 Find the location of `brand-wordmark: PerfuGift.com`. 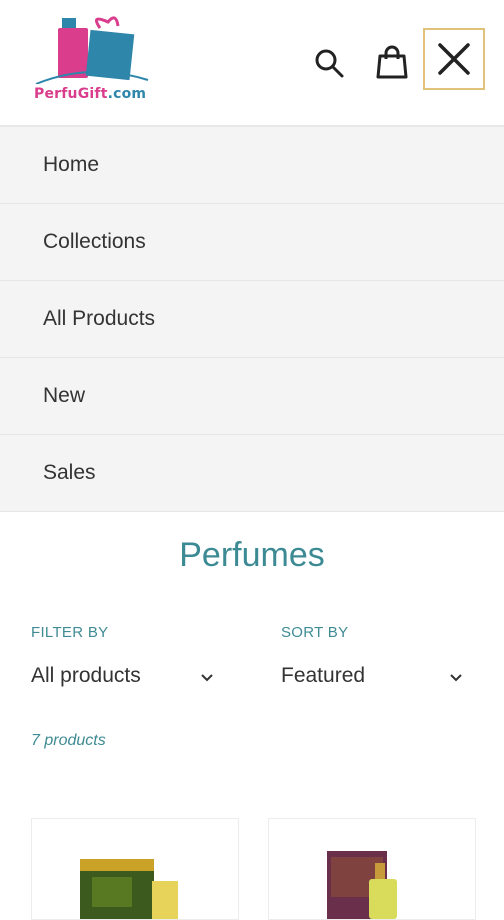

brand-wordmark: PerfuGift.com is located at coordinates (90, 94).